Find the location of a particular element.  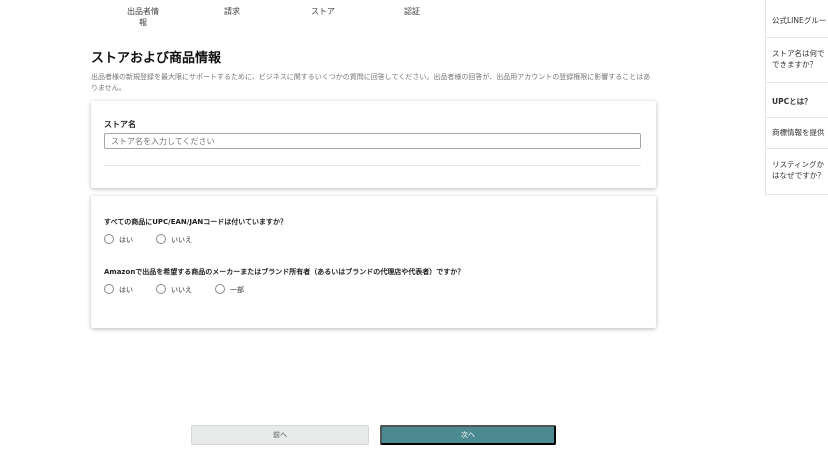

help-link-upc: UPCとは？ is located at coordinates (800, 101).